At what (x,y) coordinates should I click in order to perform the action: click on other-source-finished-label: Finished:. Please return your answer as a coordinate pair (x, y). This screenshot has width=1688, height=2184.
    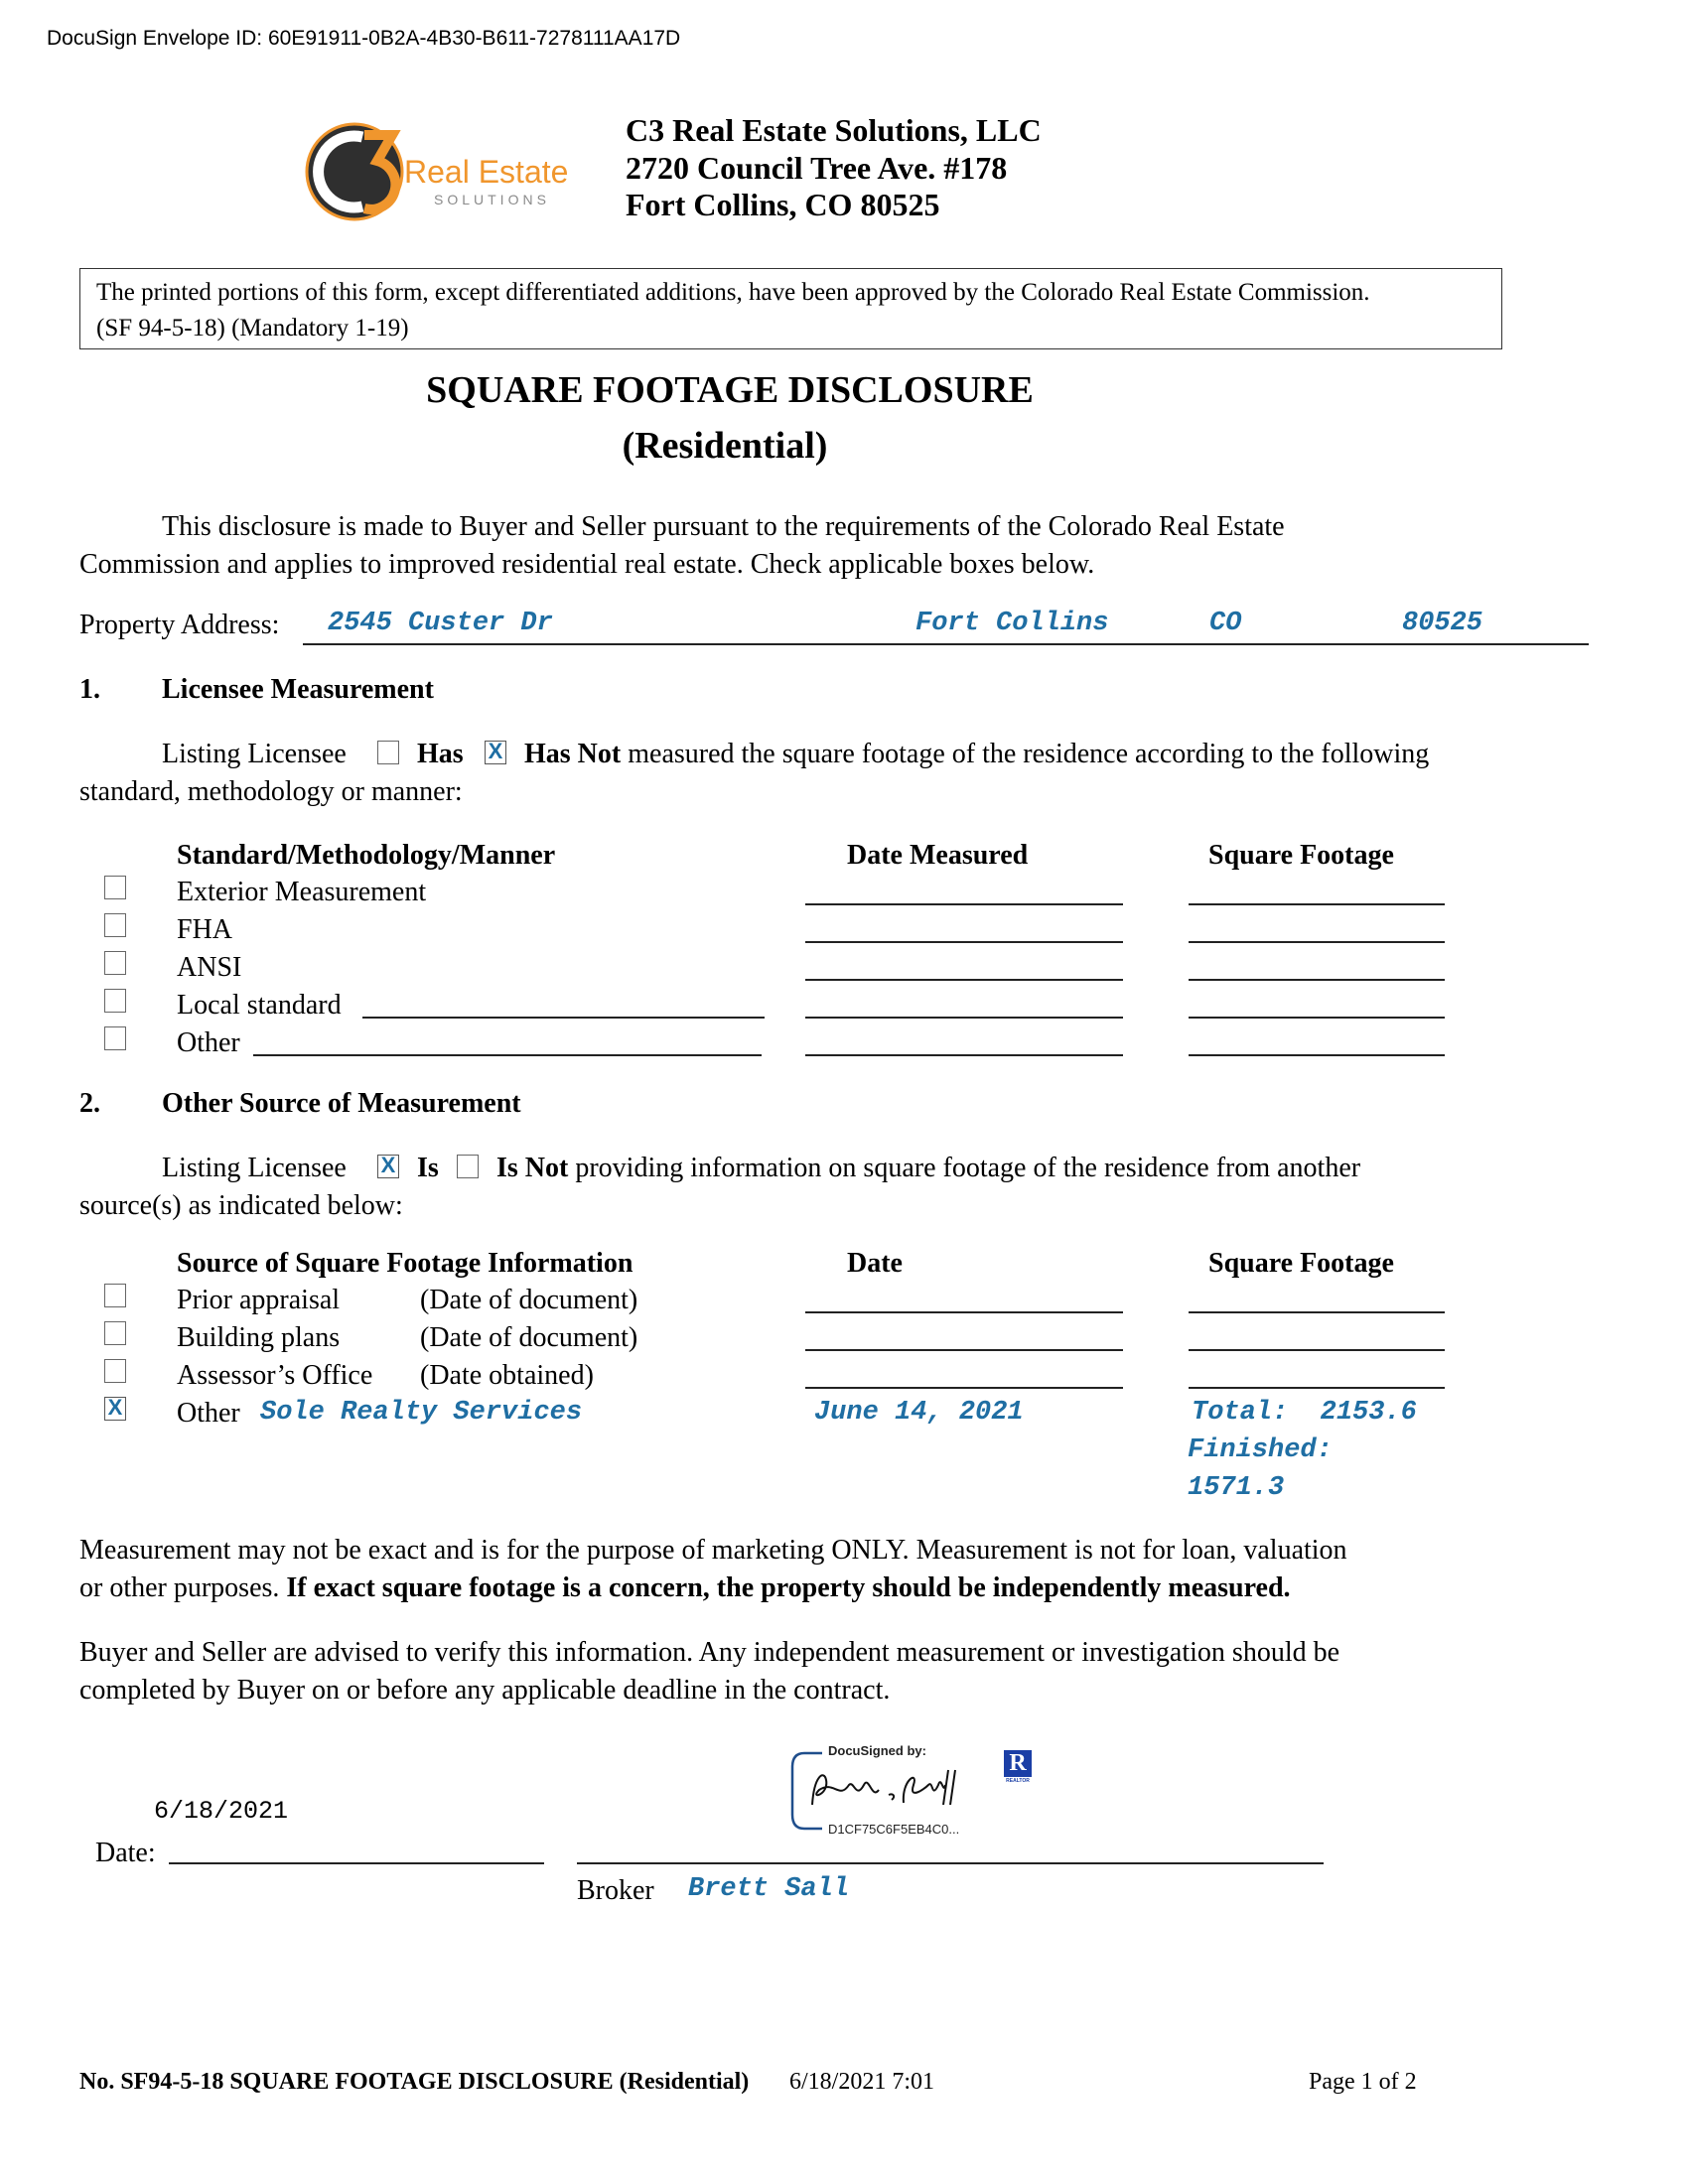
    Looking at the image, I should click on (1260, 1450).